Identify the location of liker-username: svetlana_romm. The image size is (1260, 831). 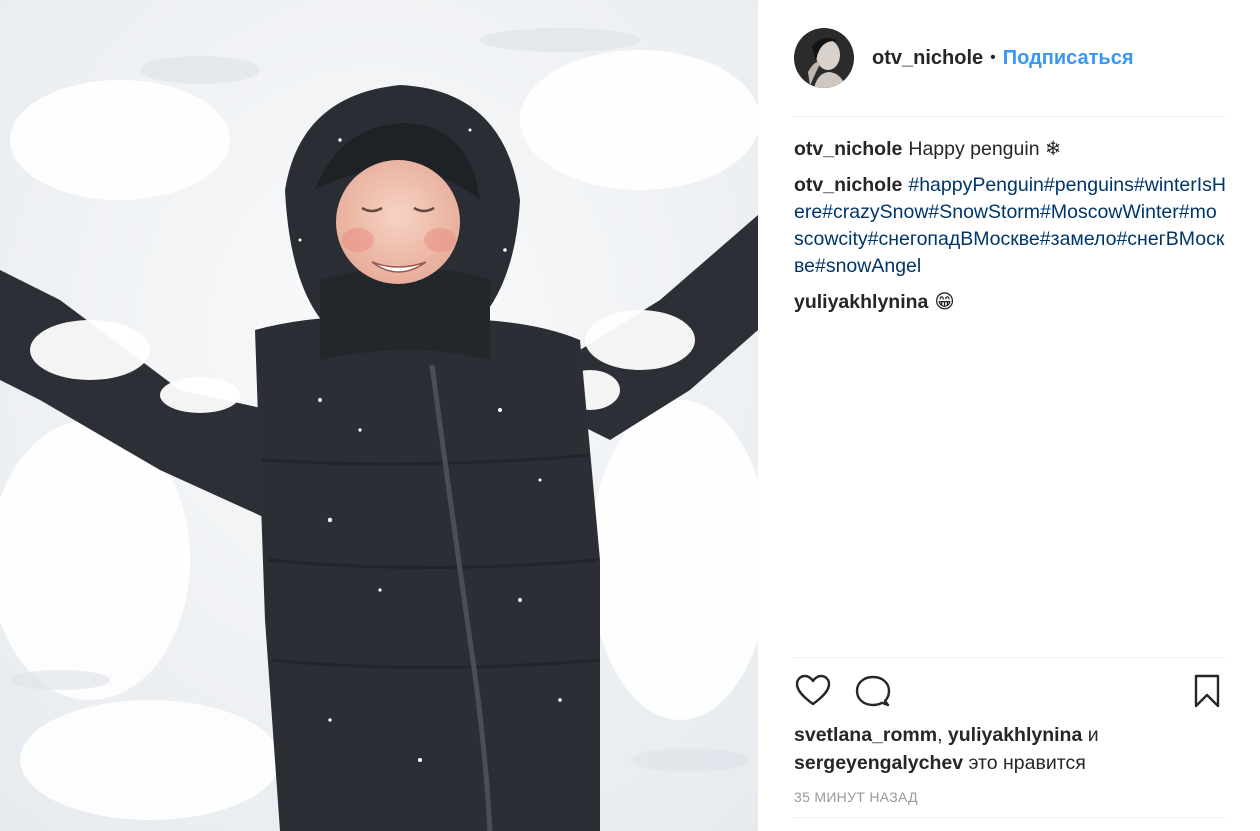
(865, 735).